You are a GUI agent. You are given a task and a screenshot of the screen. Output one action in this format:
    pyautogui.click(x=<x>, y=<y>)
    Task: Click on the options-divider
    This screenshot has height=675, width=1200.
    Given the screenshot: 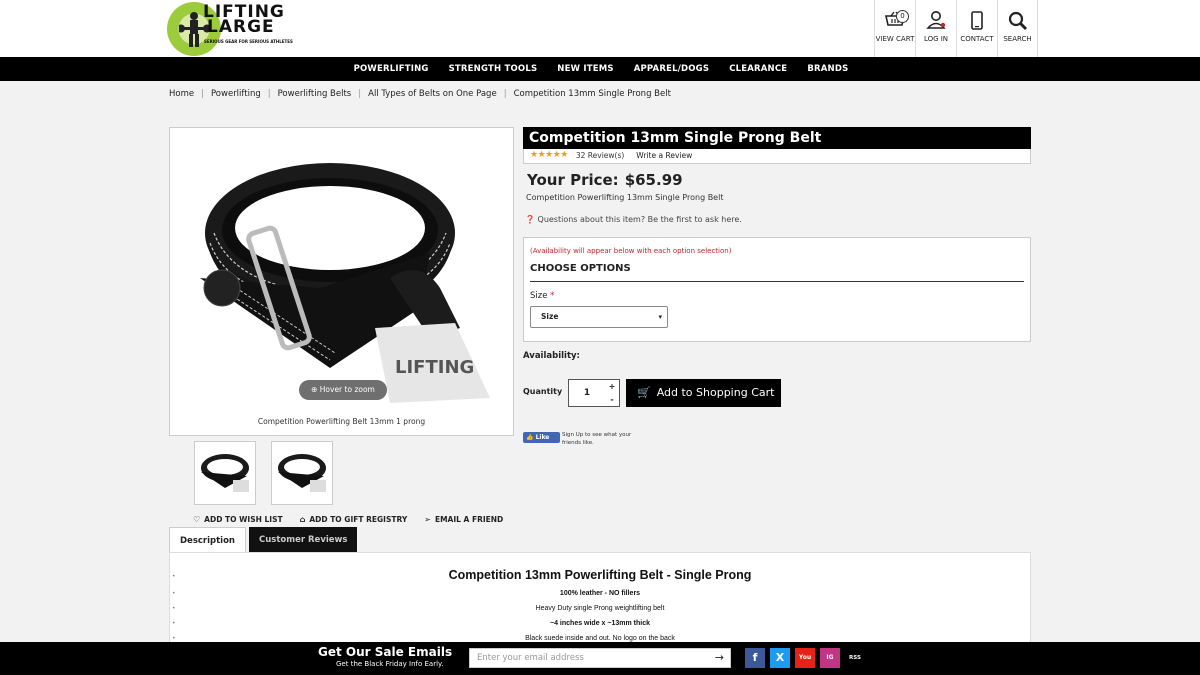 What is the action you would take?
    pyautogui.click(x=777, y=281)
    